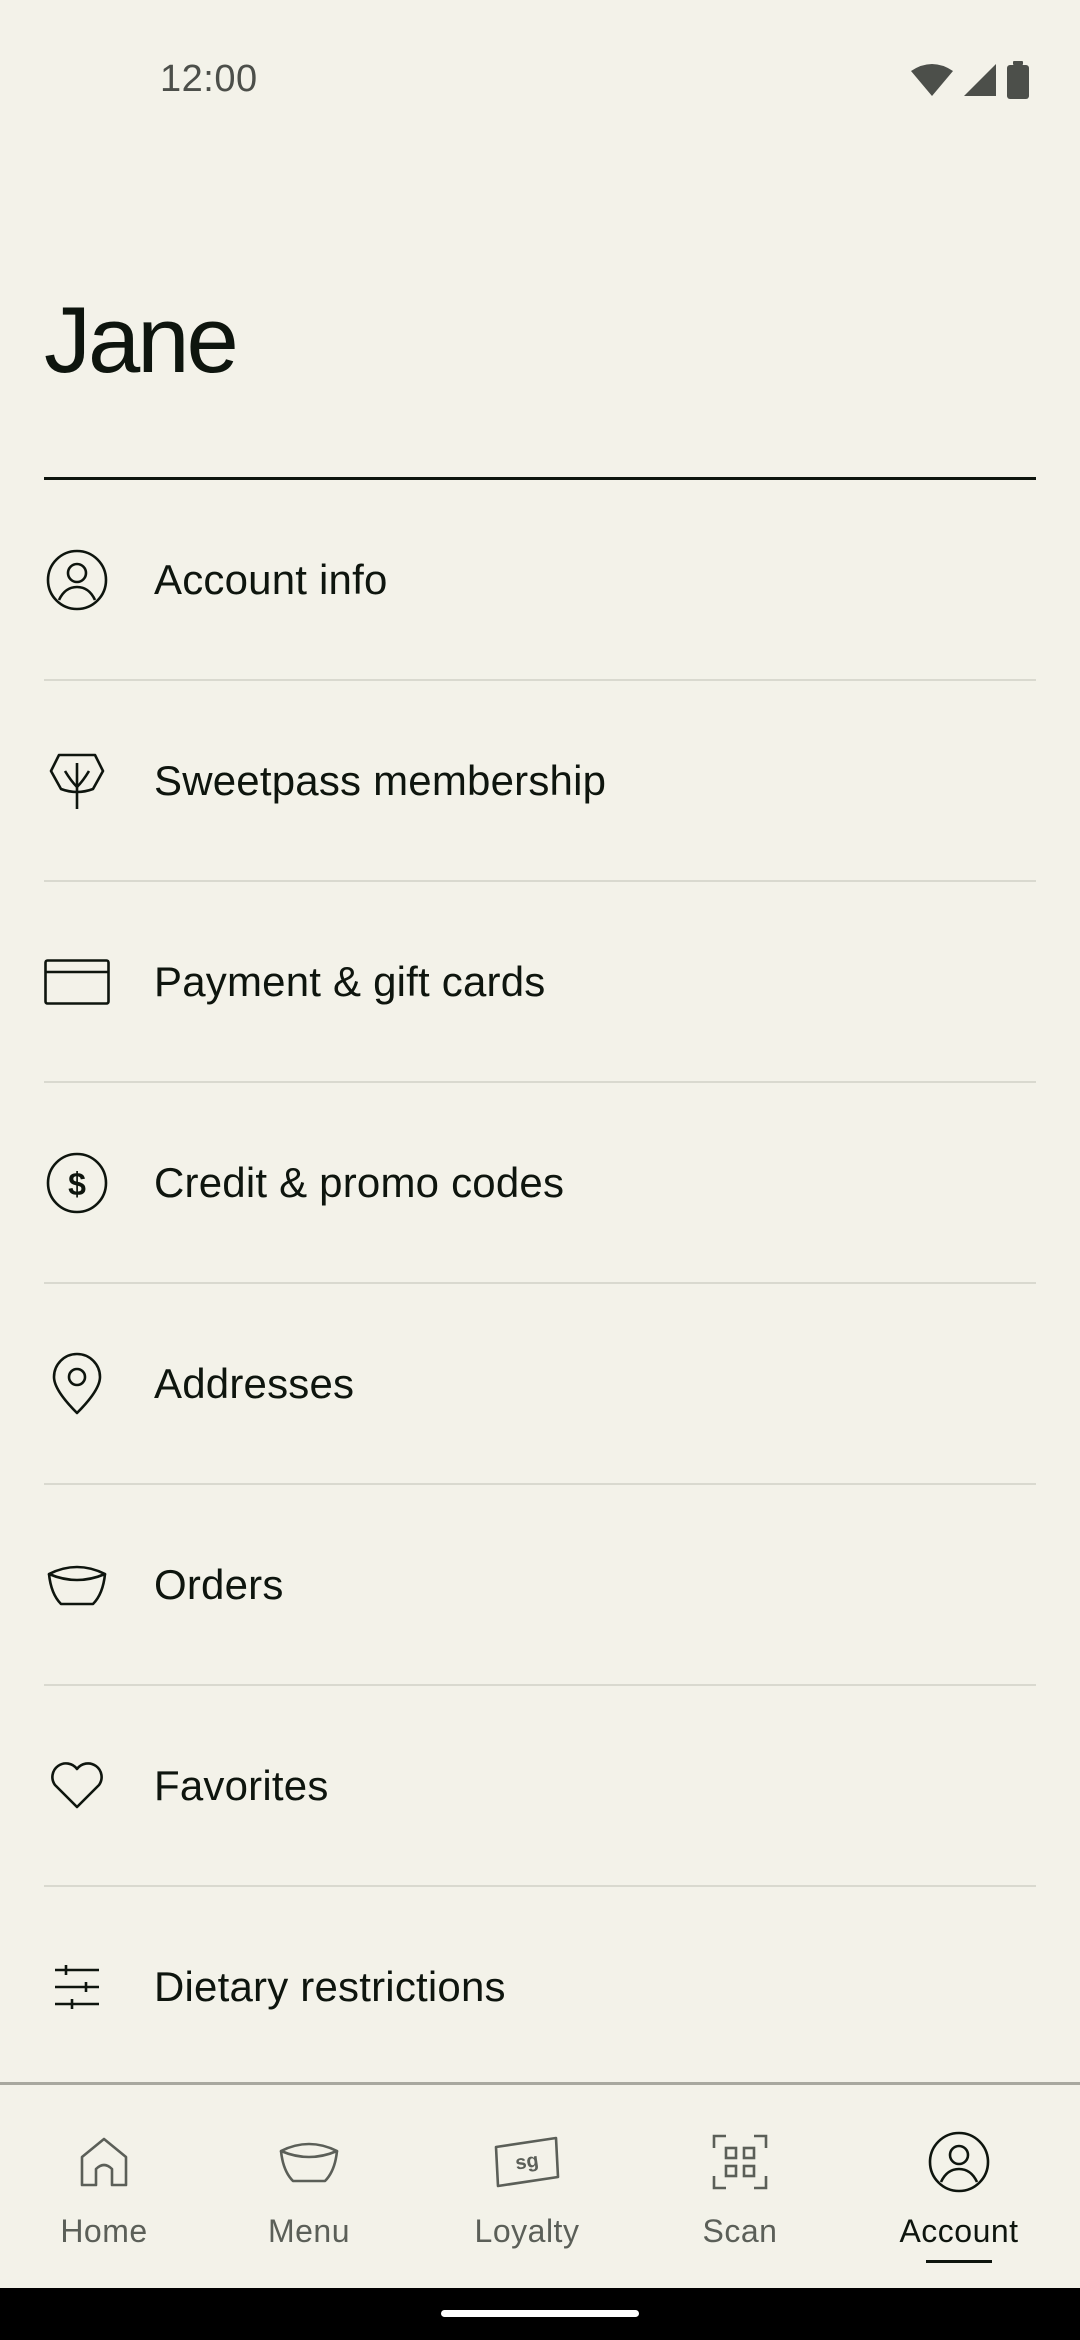  Describe the element at coordinates (740, 2162) in the screenshot. I see `qr-scan-icon` at that location.